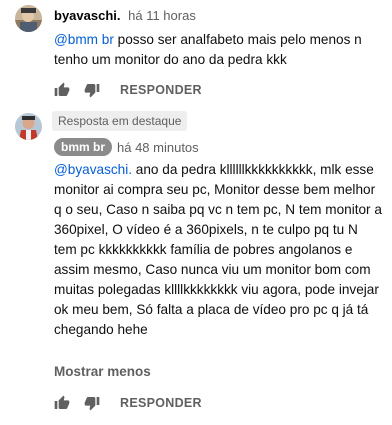 The height and width of the screenshot is (425, 392). Describe the element at coordinates (84, 39) in the screenshot. I see `mention-link: @bmm br` at that location.